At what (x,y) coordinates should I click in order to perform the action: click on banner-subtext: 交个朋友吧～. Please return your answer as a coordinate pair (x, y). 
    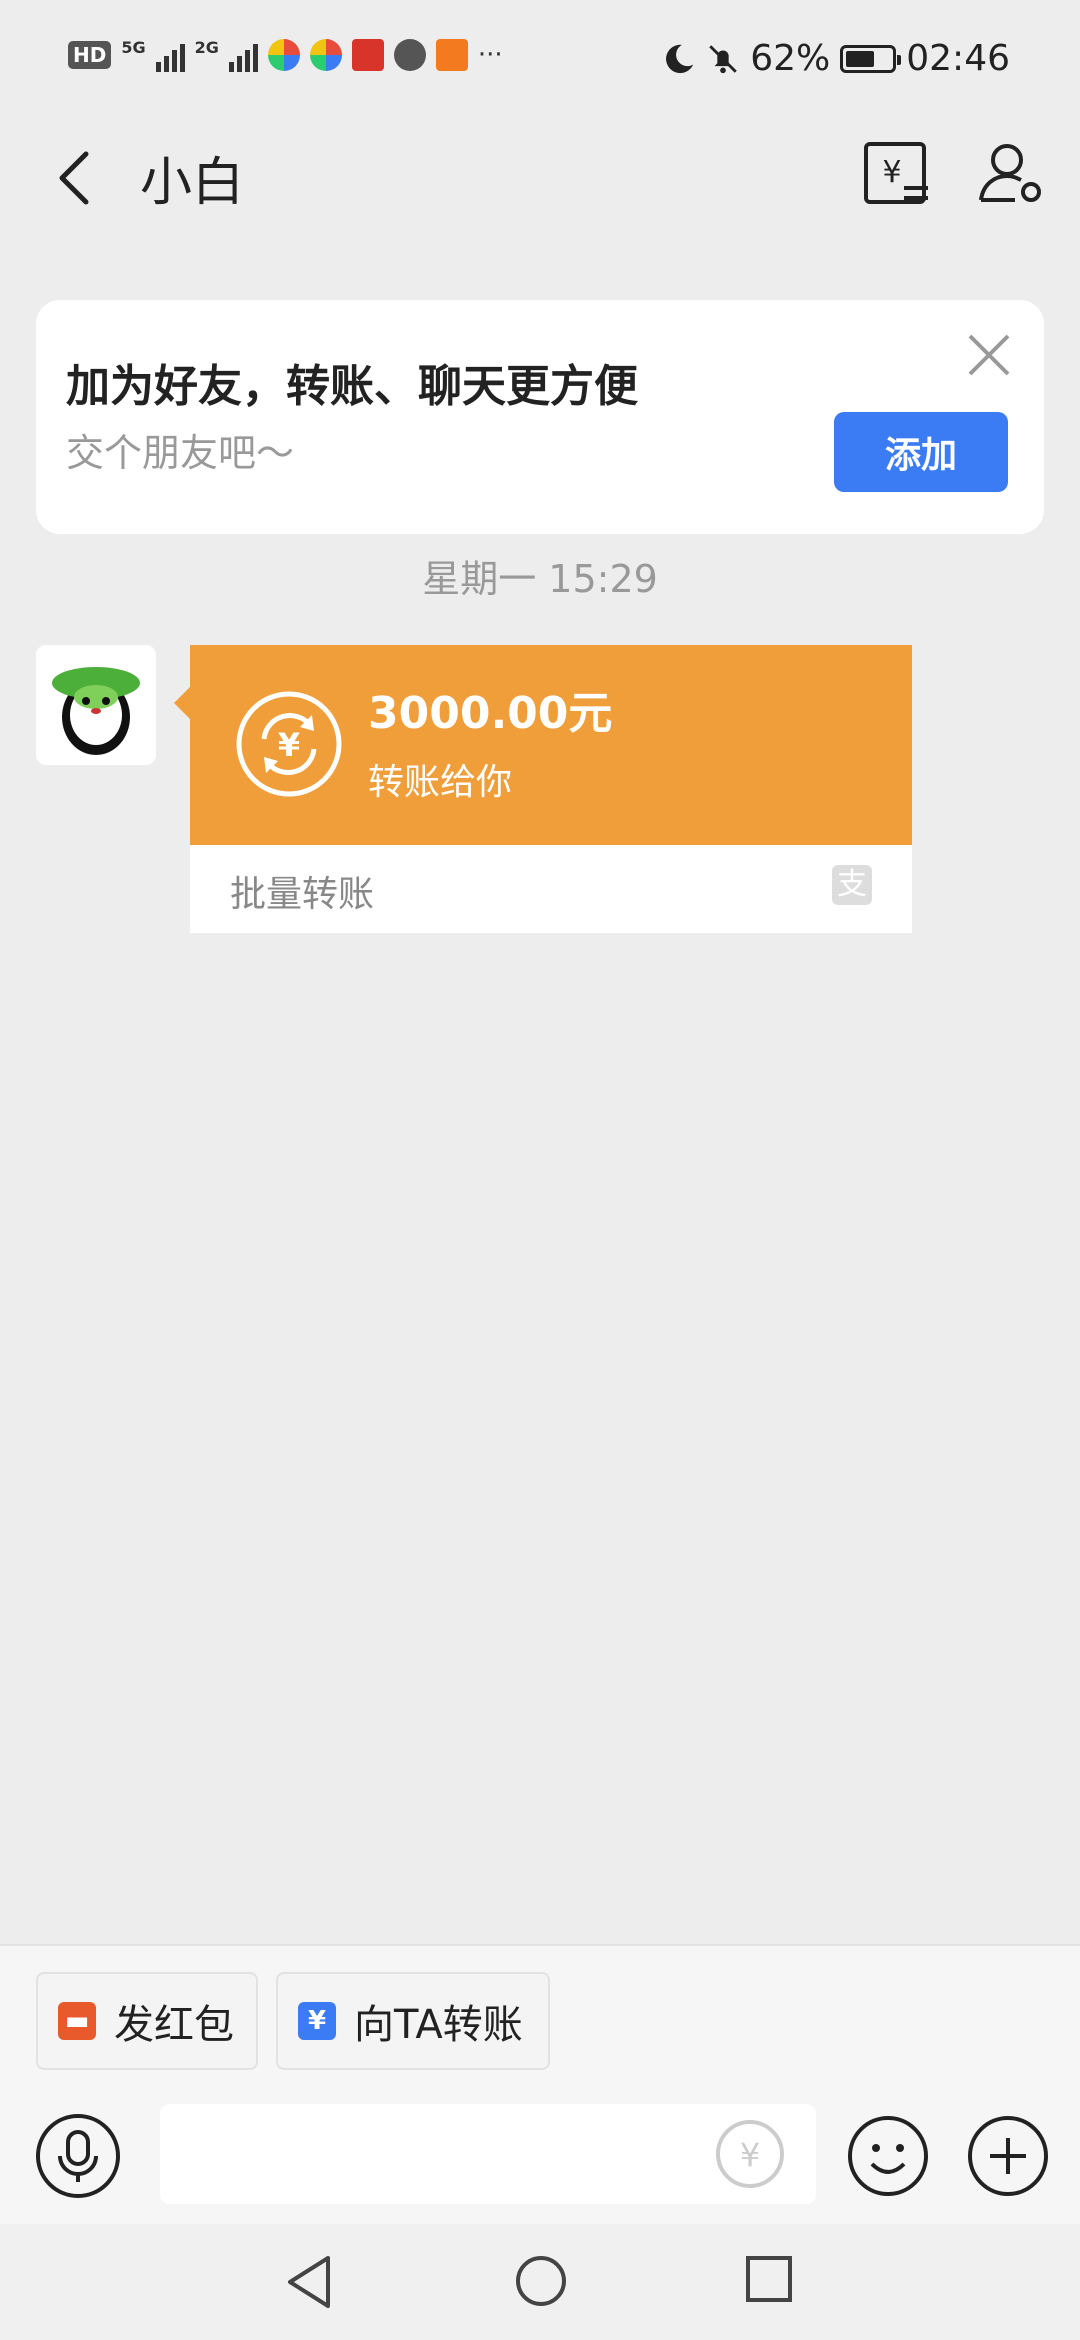
    Looking at the image, I should click on (180, 453).